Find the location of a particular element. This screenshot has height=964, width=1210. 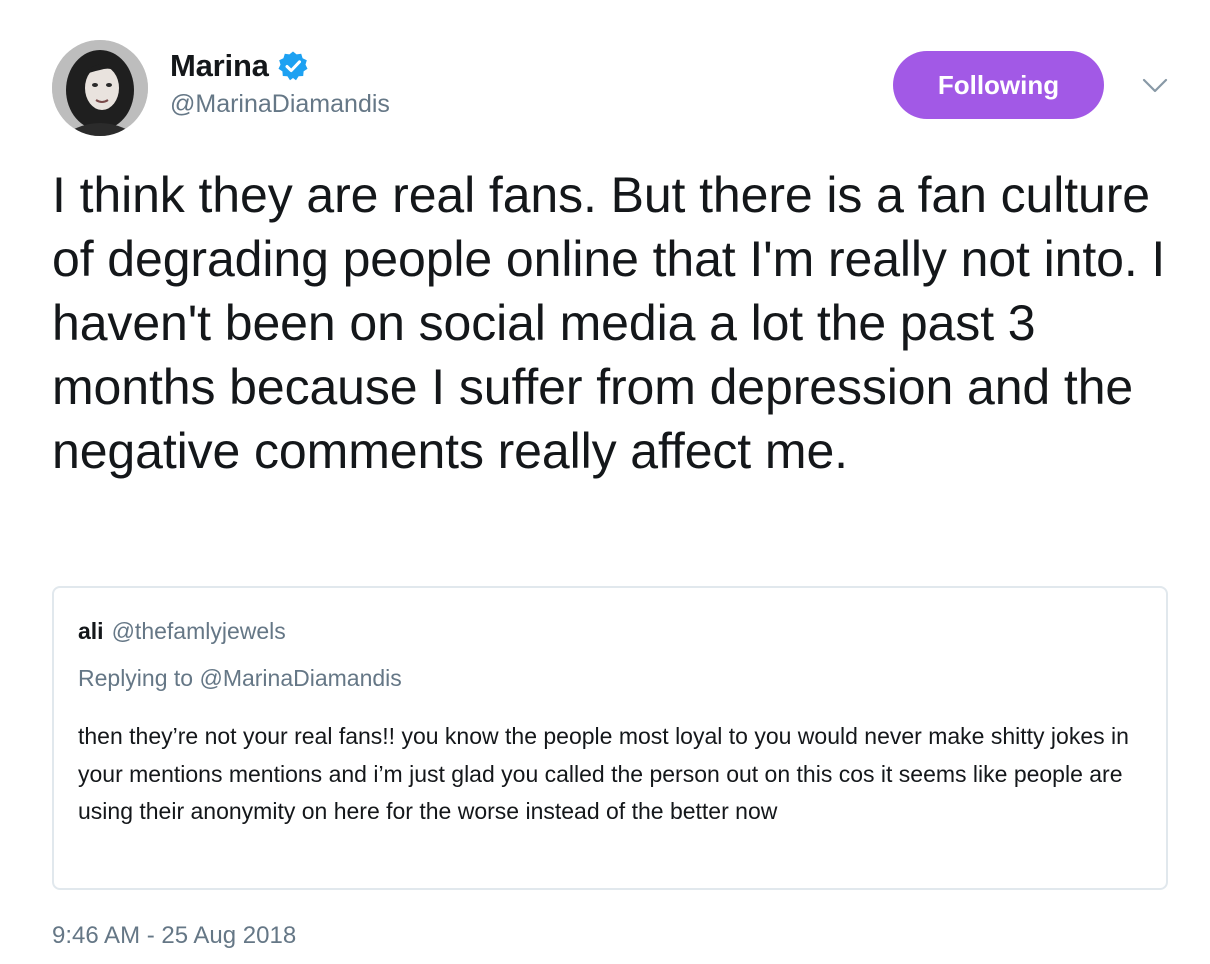

verified-badge-icon is located at coordinates (293, 66).